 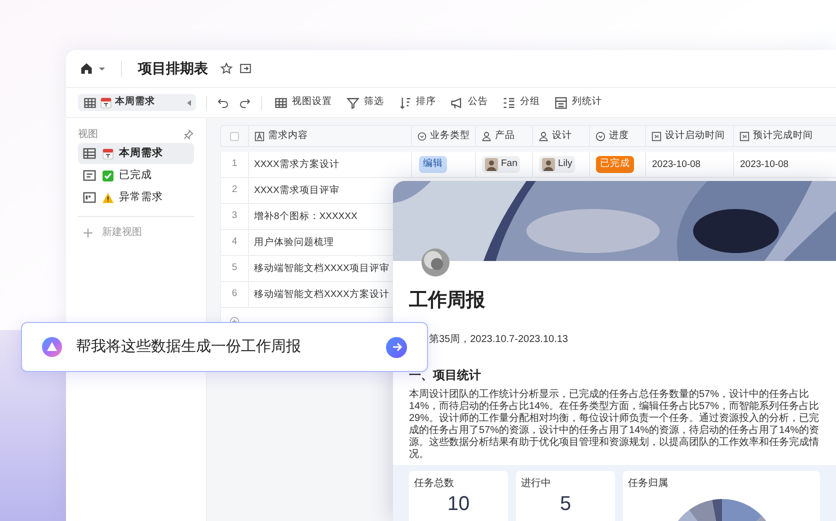 I want to click on toolbar-button: 筛选, so click(x=365, y=102).